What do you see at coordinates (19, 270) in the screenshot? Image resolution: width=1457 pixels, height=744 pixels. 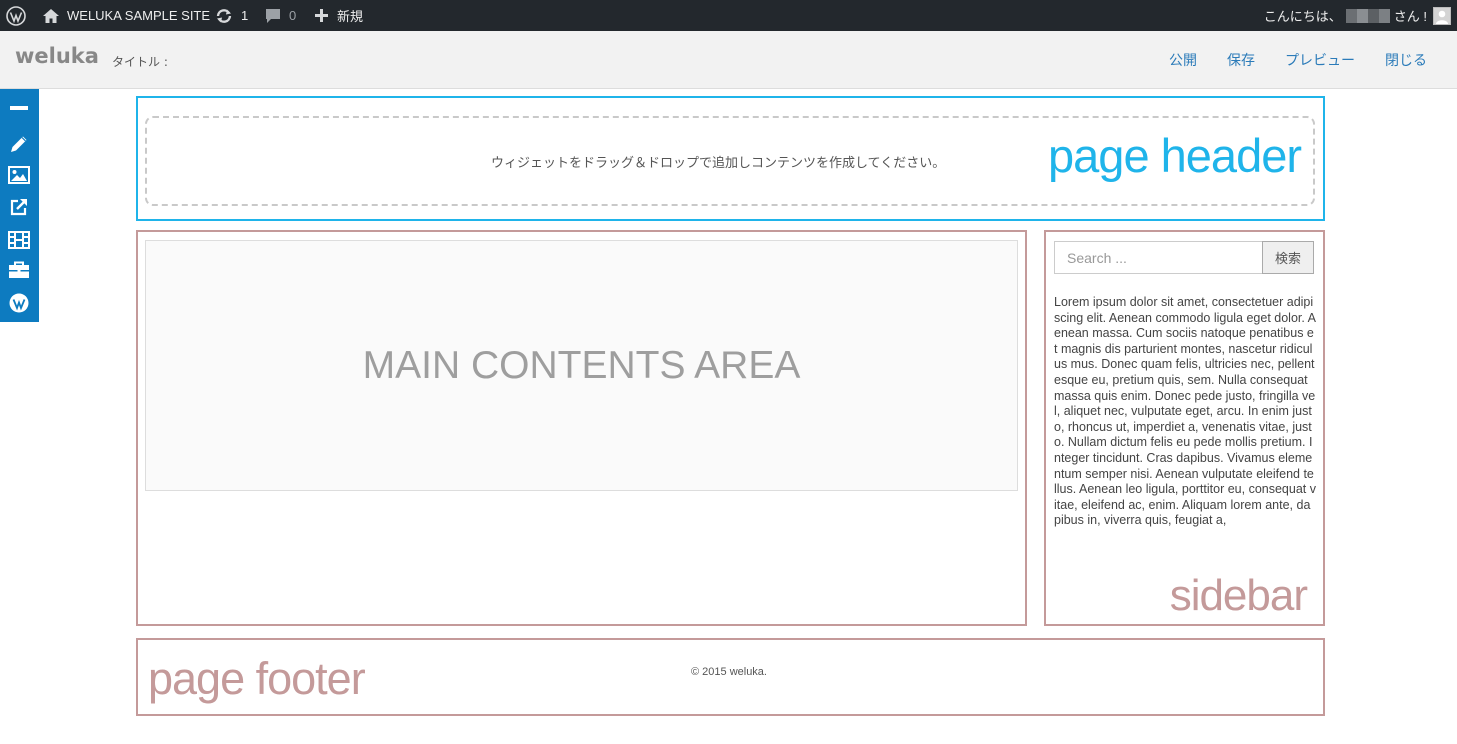 I see `briefcase-icon` at bounding box center [19, 270].